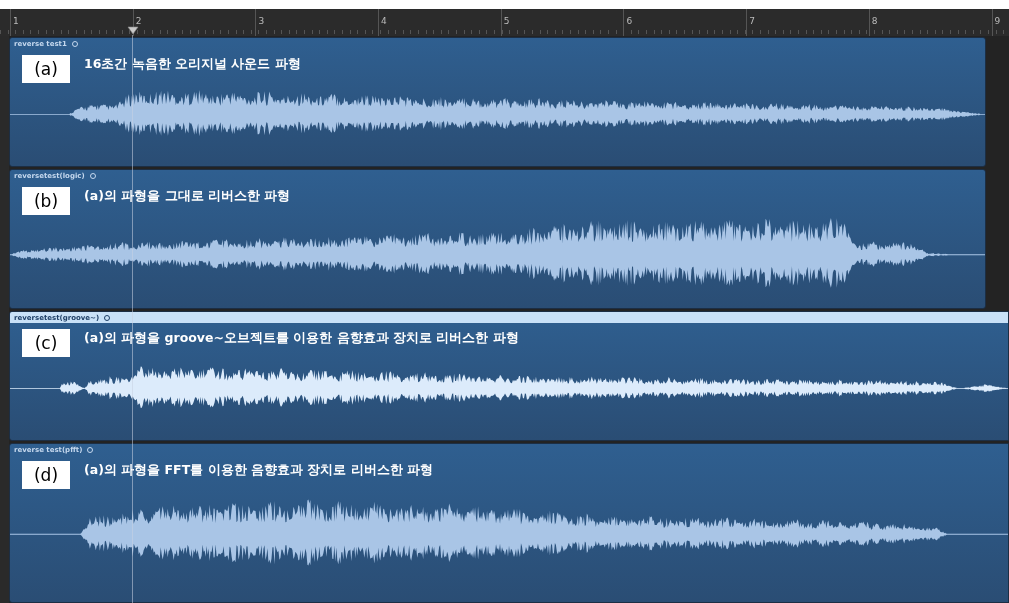 This screenshot has height=603, width=1009. I want to click on bar-number: 9, so click(997, 21).